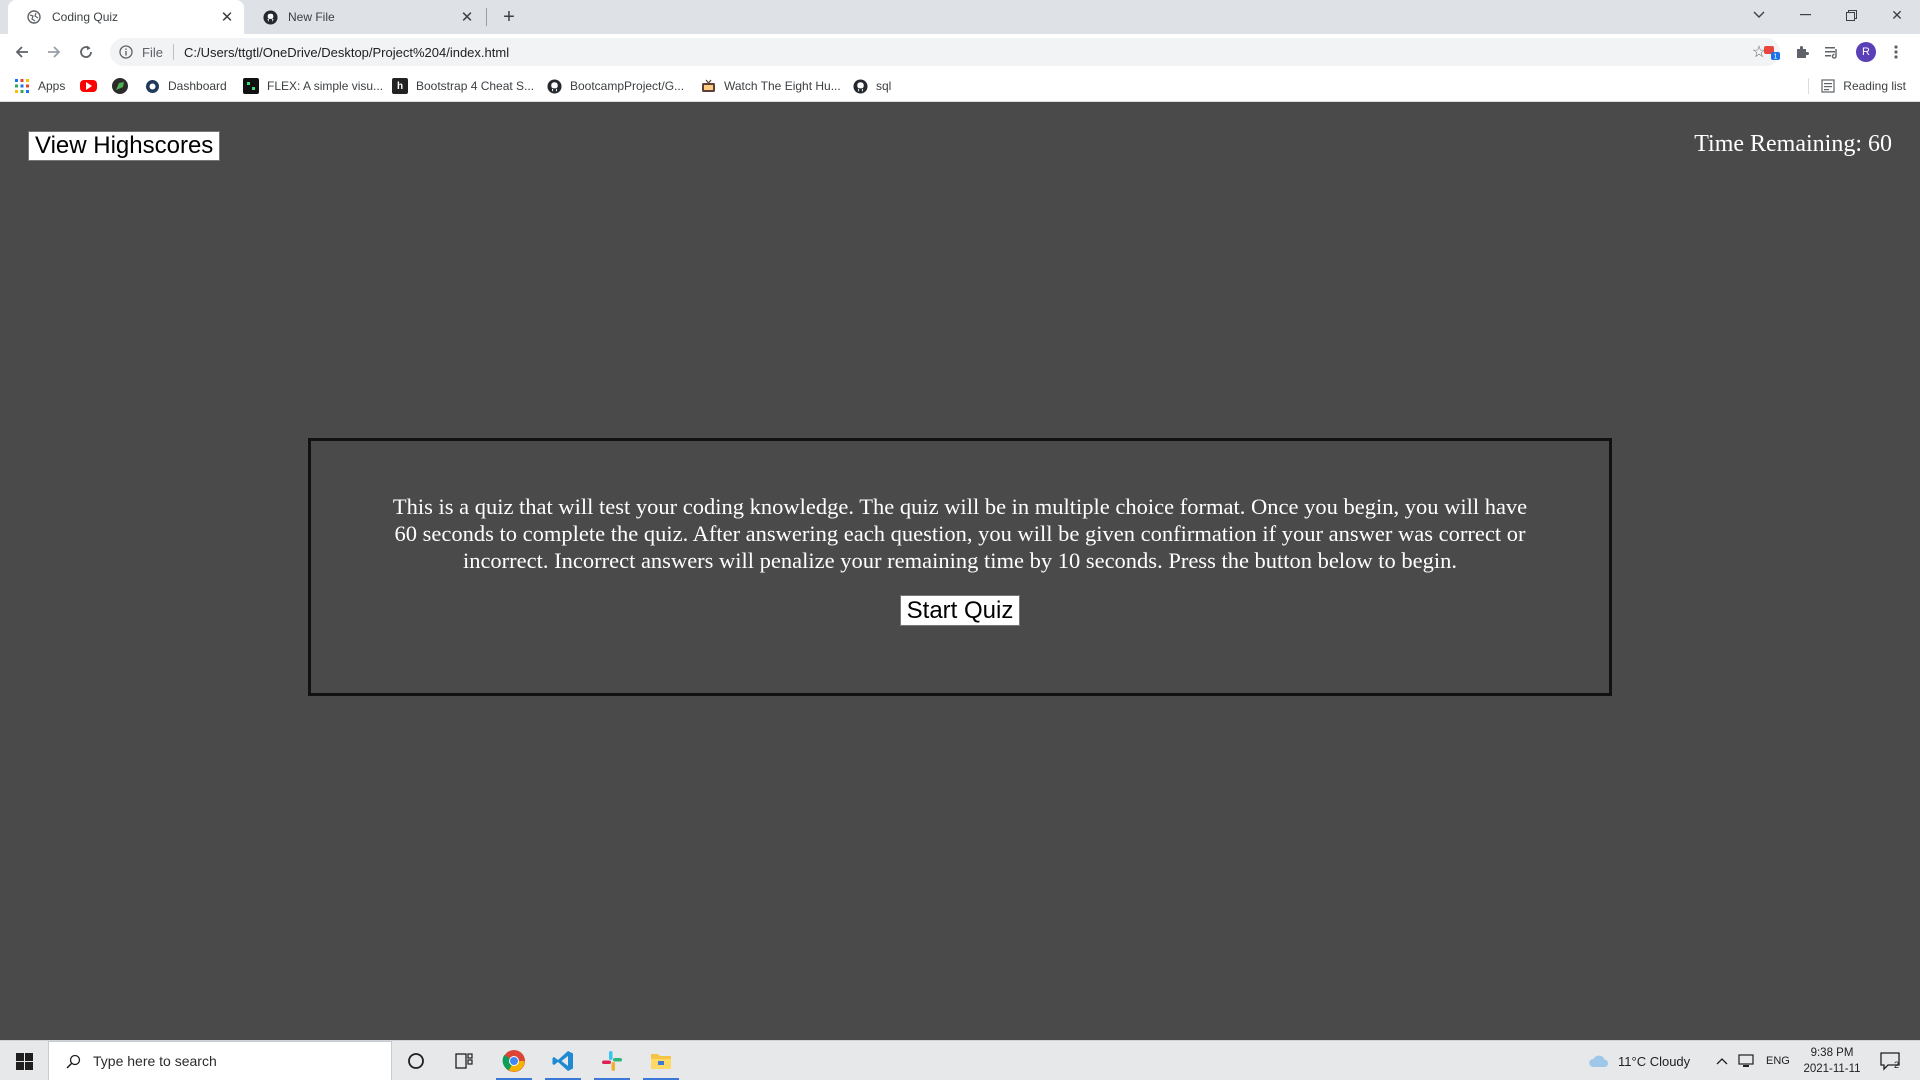  I want to click on tv-icon, so click(708, 86).